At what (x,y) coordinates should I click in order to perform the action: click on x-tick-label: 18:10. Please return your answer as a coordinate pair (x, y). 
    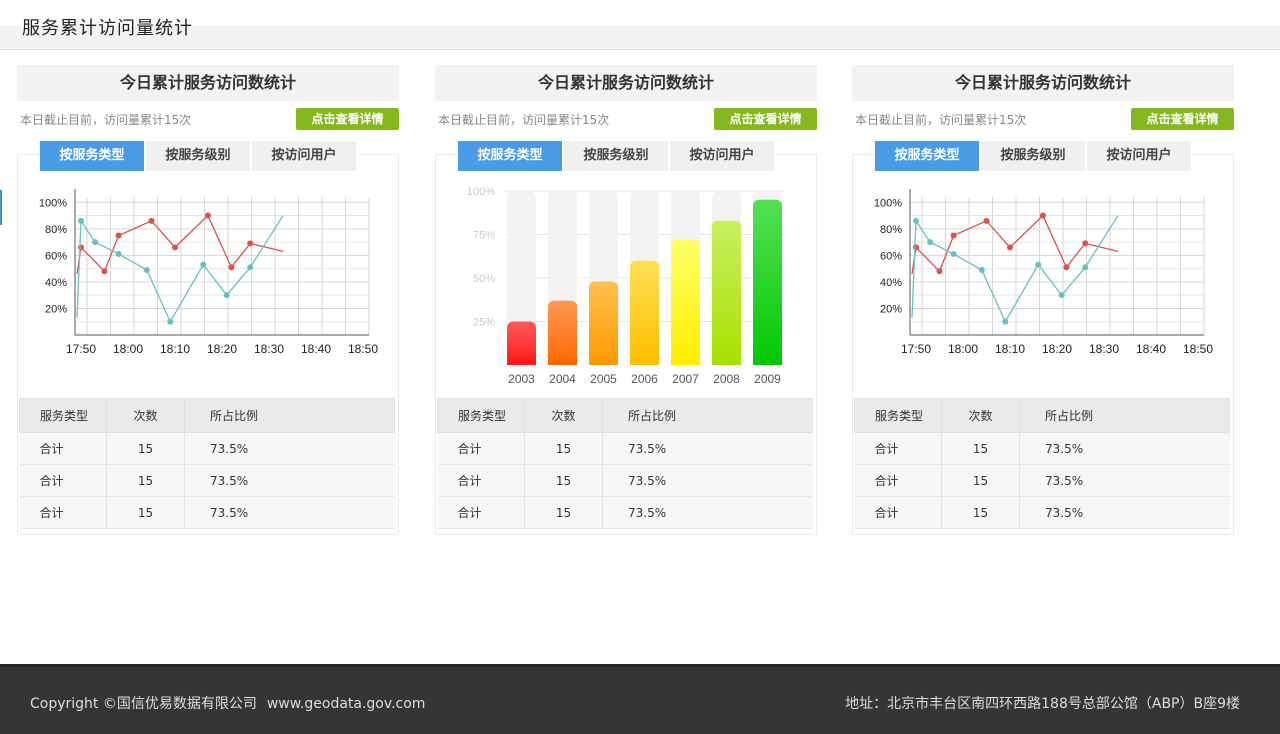
    Looking at the image, I should click on (1010, 349).